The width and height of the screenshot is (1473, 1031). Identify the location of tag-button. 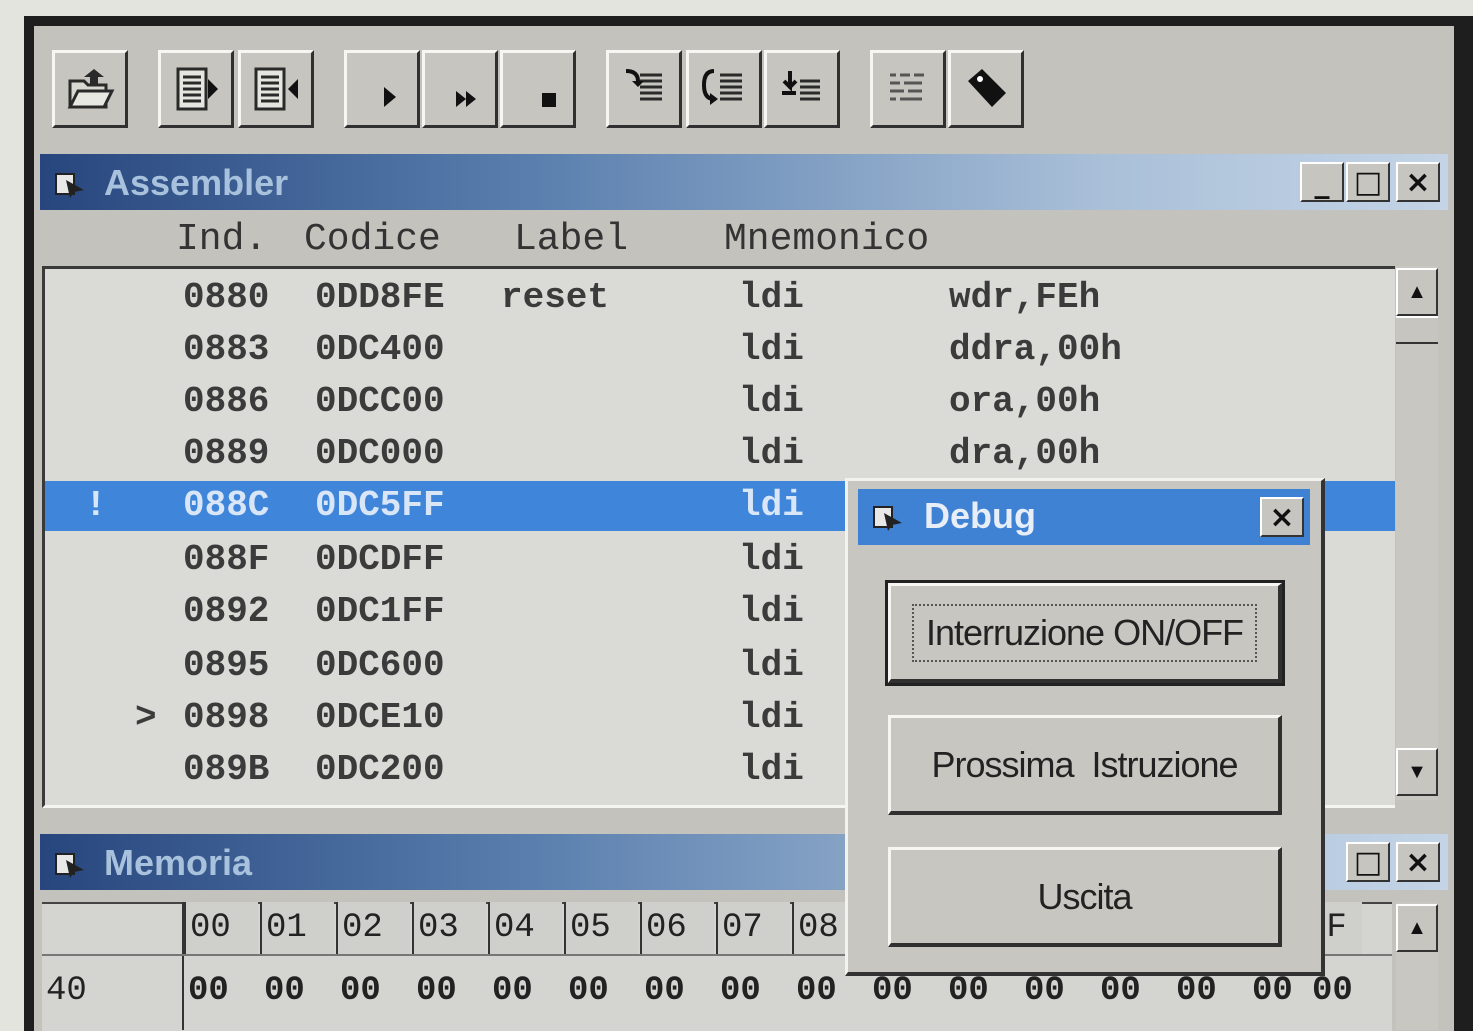
(986, 89).